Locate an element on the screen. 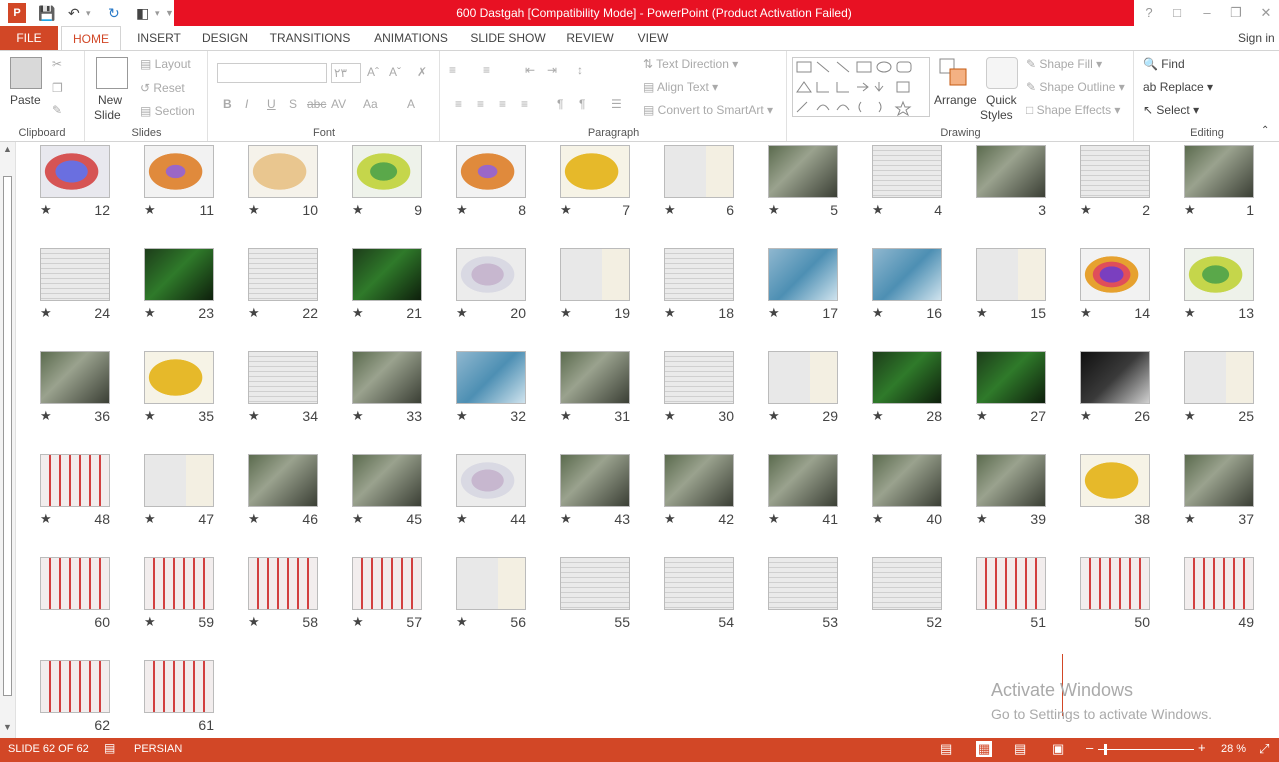 This screenshot has height=762, width=1279. help-icon: ? is located at coordinates (1149, 13).